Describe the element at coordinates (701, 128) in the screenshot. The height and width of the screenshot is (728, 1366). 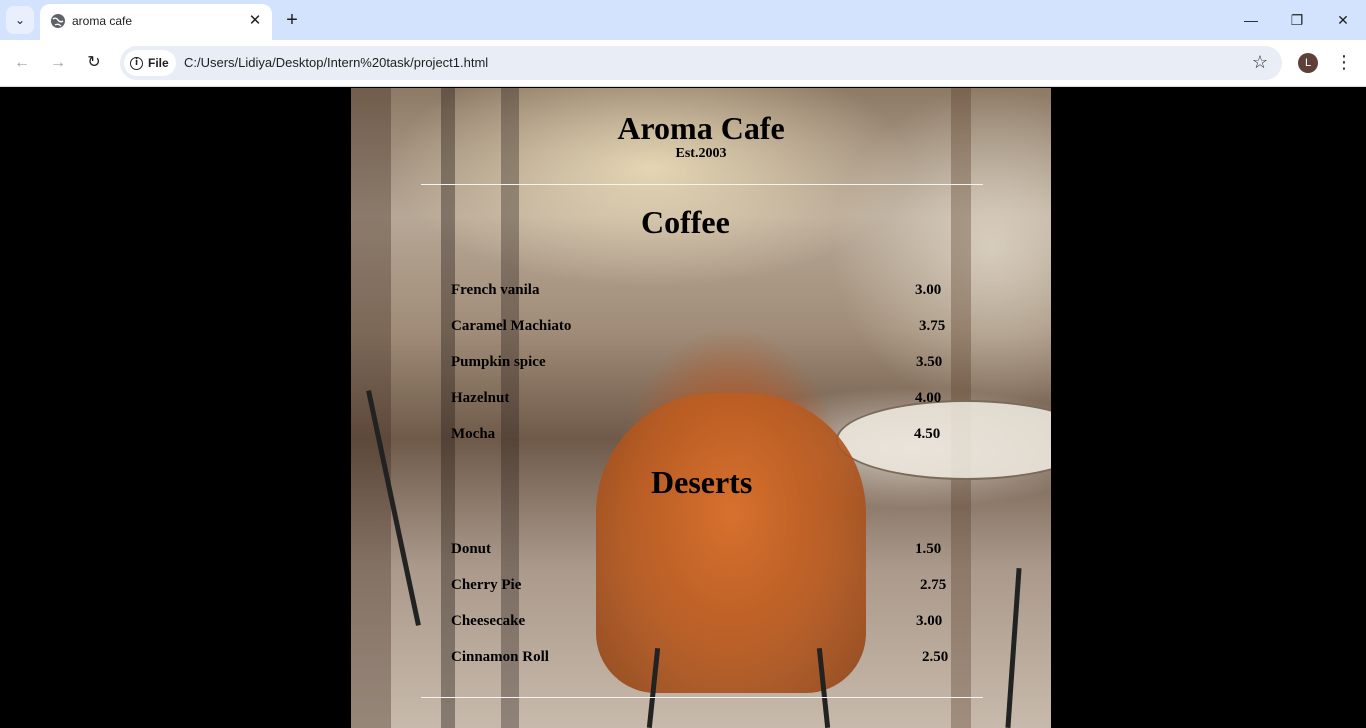
I see `cafe-name-heading: Aroma Cafe` at that location.